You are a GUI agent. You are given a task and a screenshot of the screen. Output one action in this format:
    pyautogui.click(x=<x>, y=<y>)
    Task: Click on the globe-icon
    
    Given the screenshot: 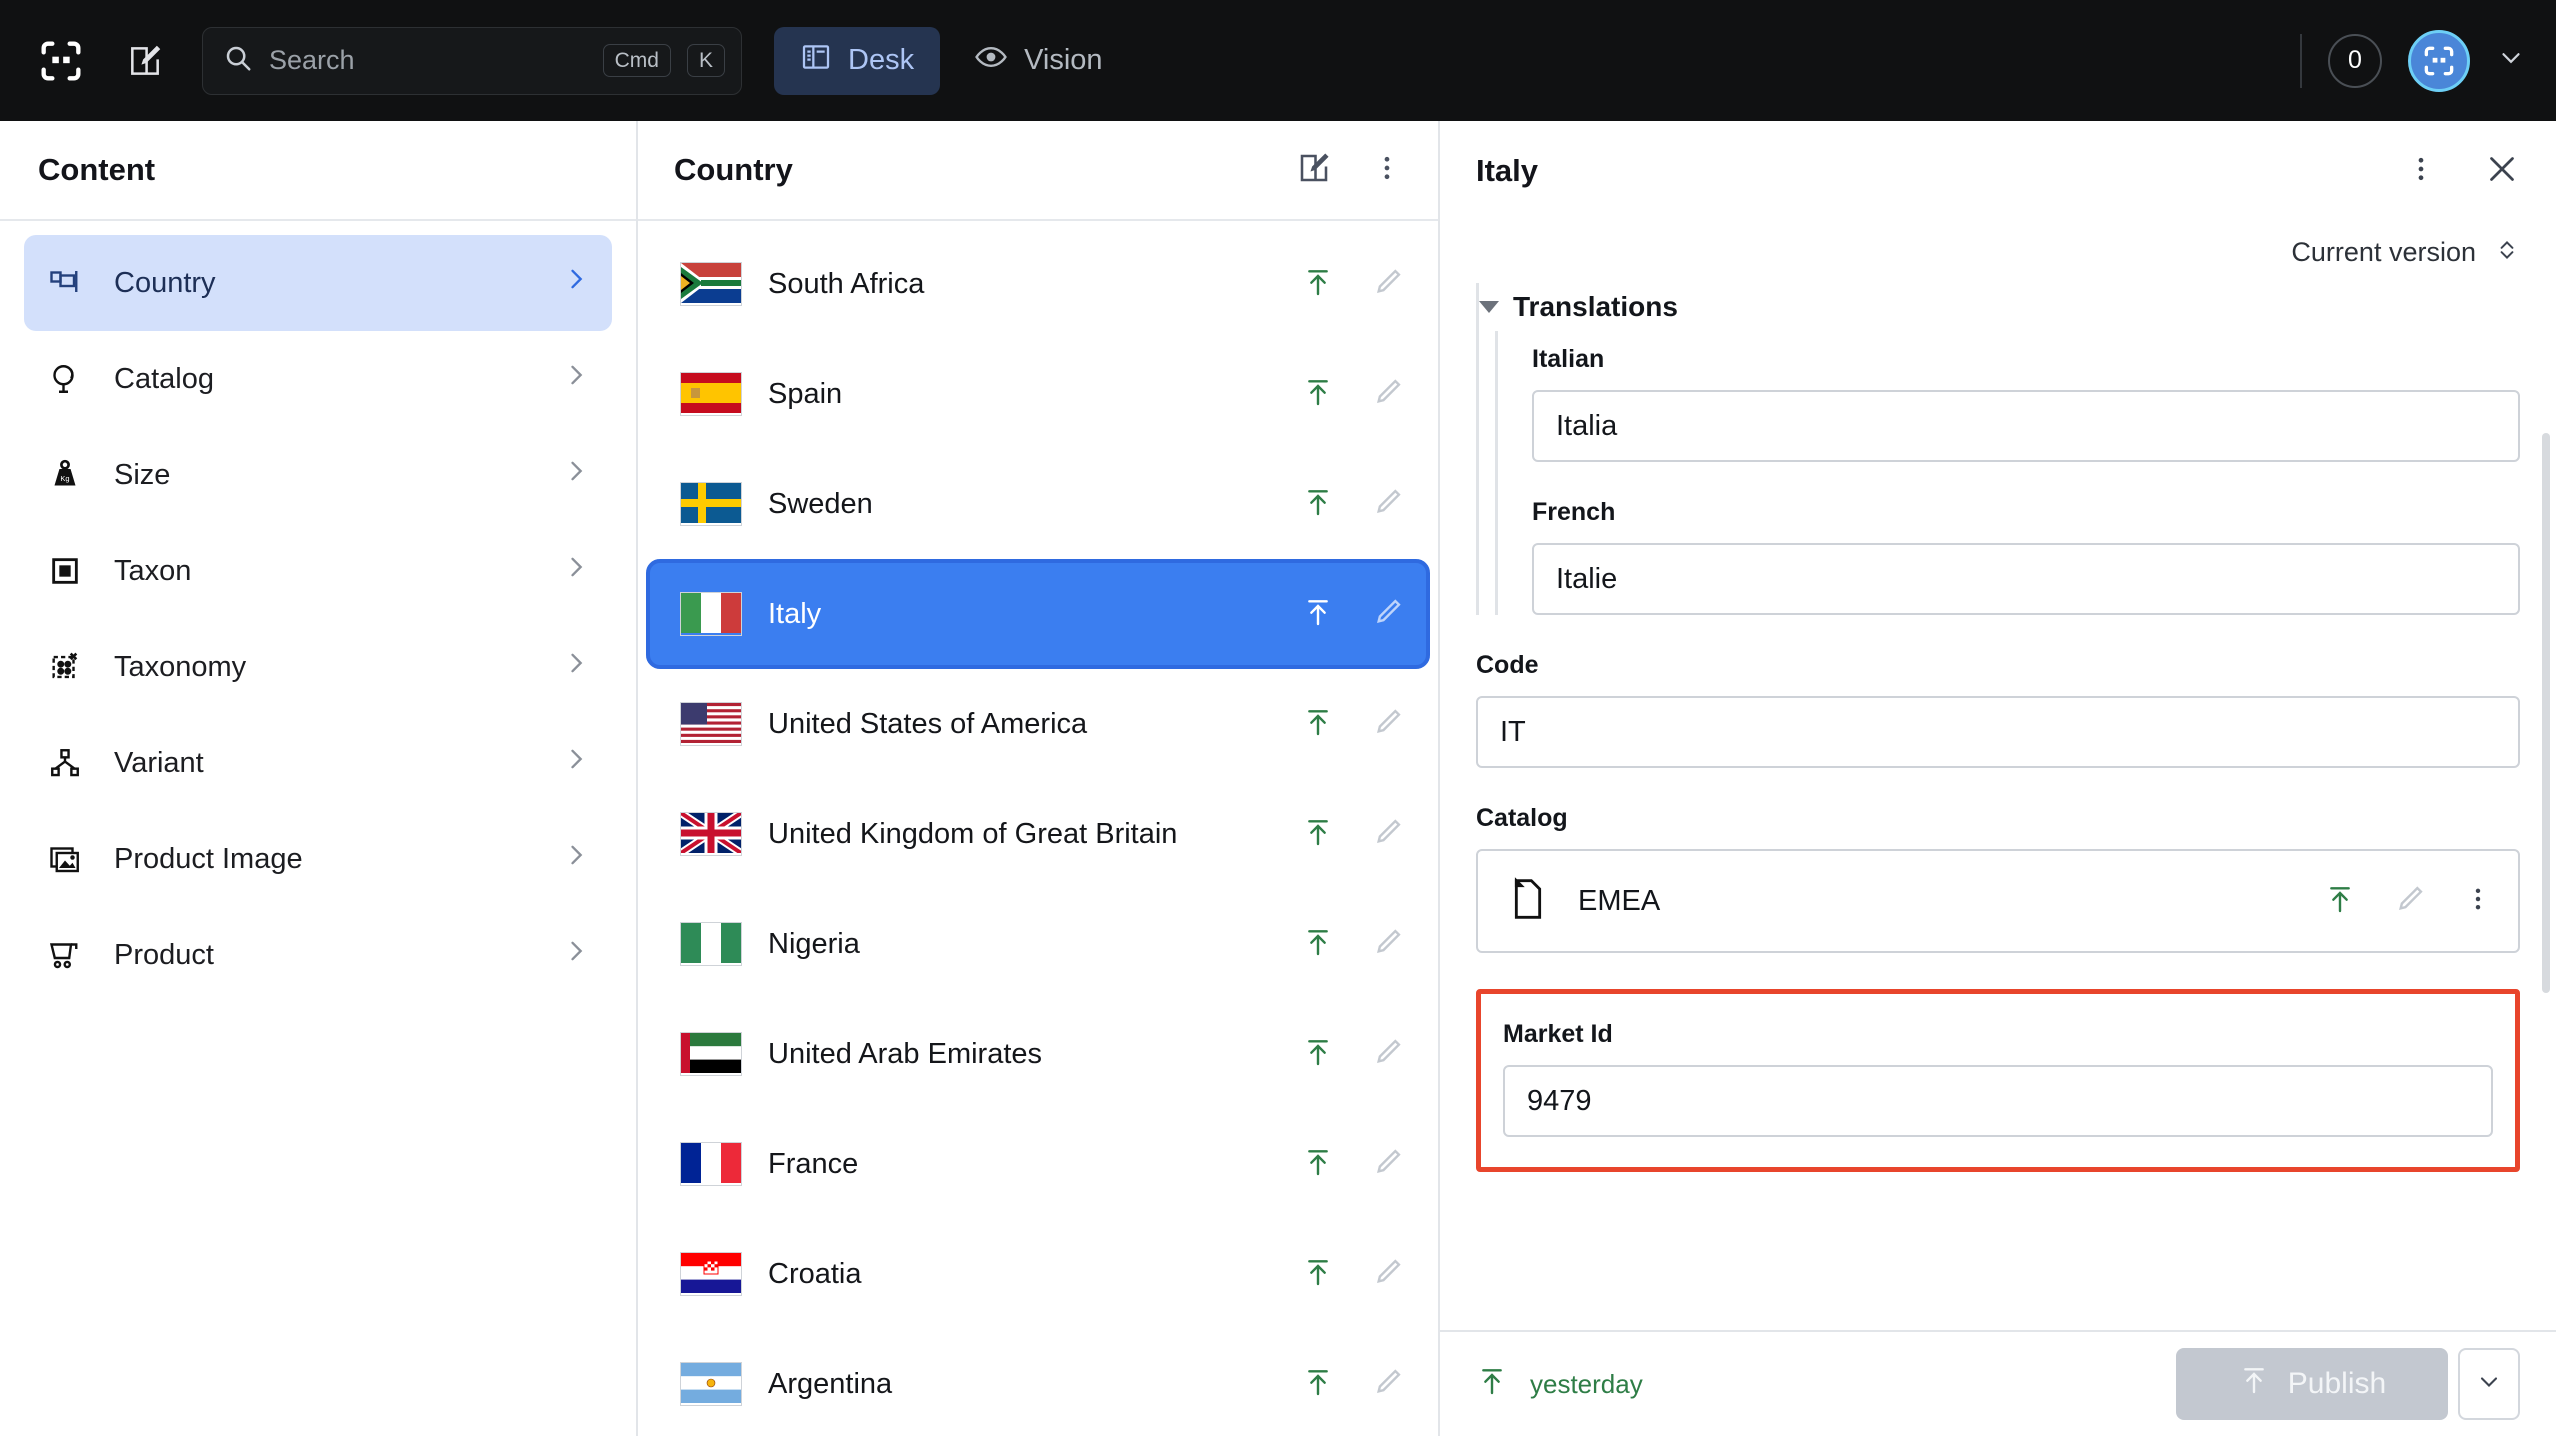 What is the action you would take?
    pyautogui.click(x=65, y=379)
    